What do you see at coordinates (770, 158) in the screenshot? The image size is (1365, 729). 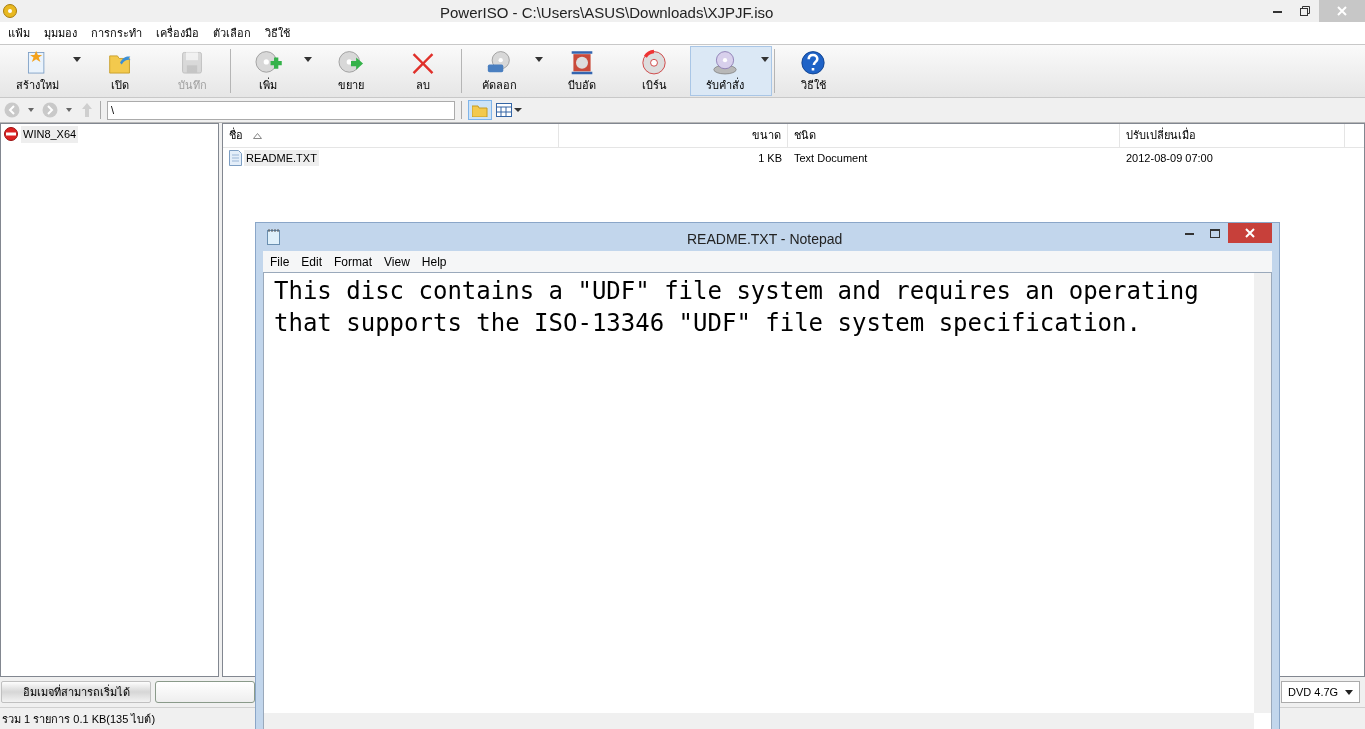 I see `table-cell-text: 1 KB` at bounding box center [770, 158].